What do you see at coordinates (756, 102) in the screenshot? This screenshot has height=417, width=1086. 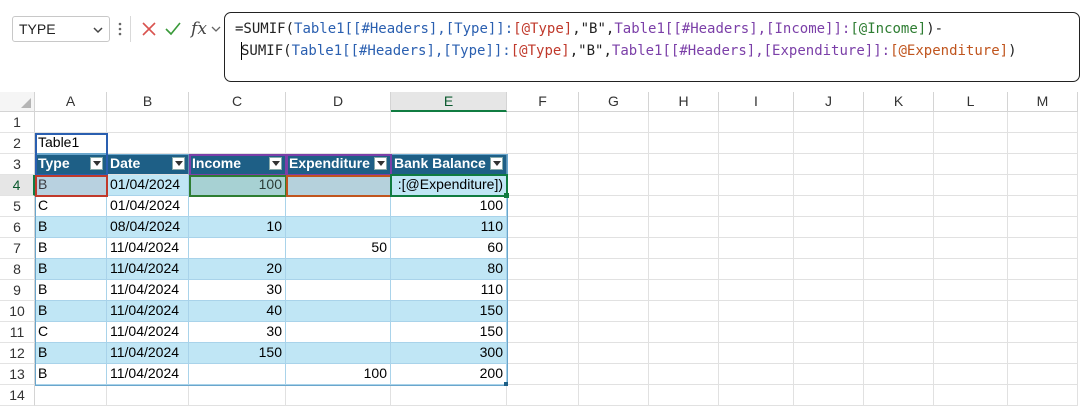 I see `column-header-i: I` at bounding box center [756, 102].